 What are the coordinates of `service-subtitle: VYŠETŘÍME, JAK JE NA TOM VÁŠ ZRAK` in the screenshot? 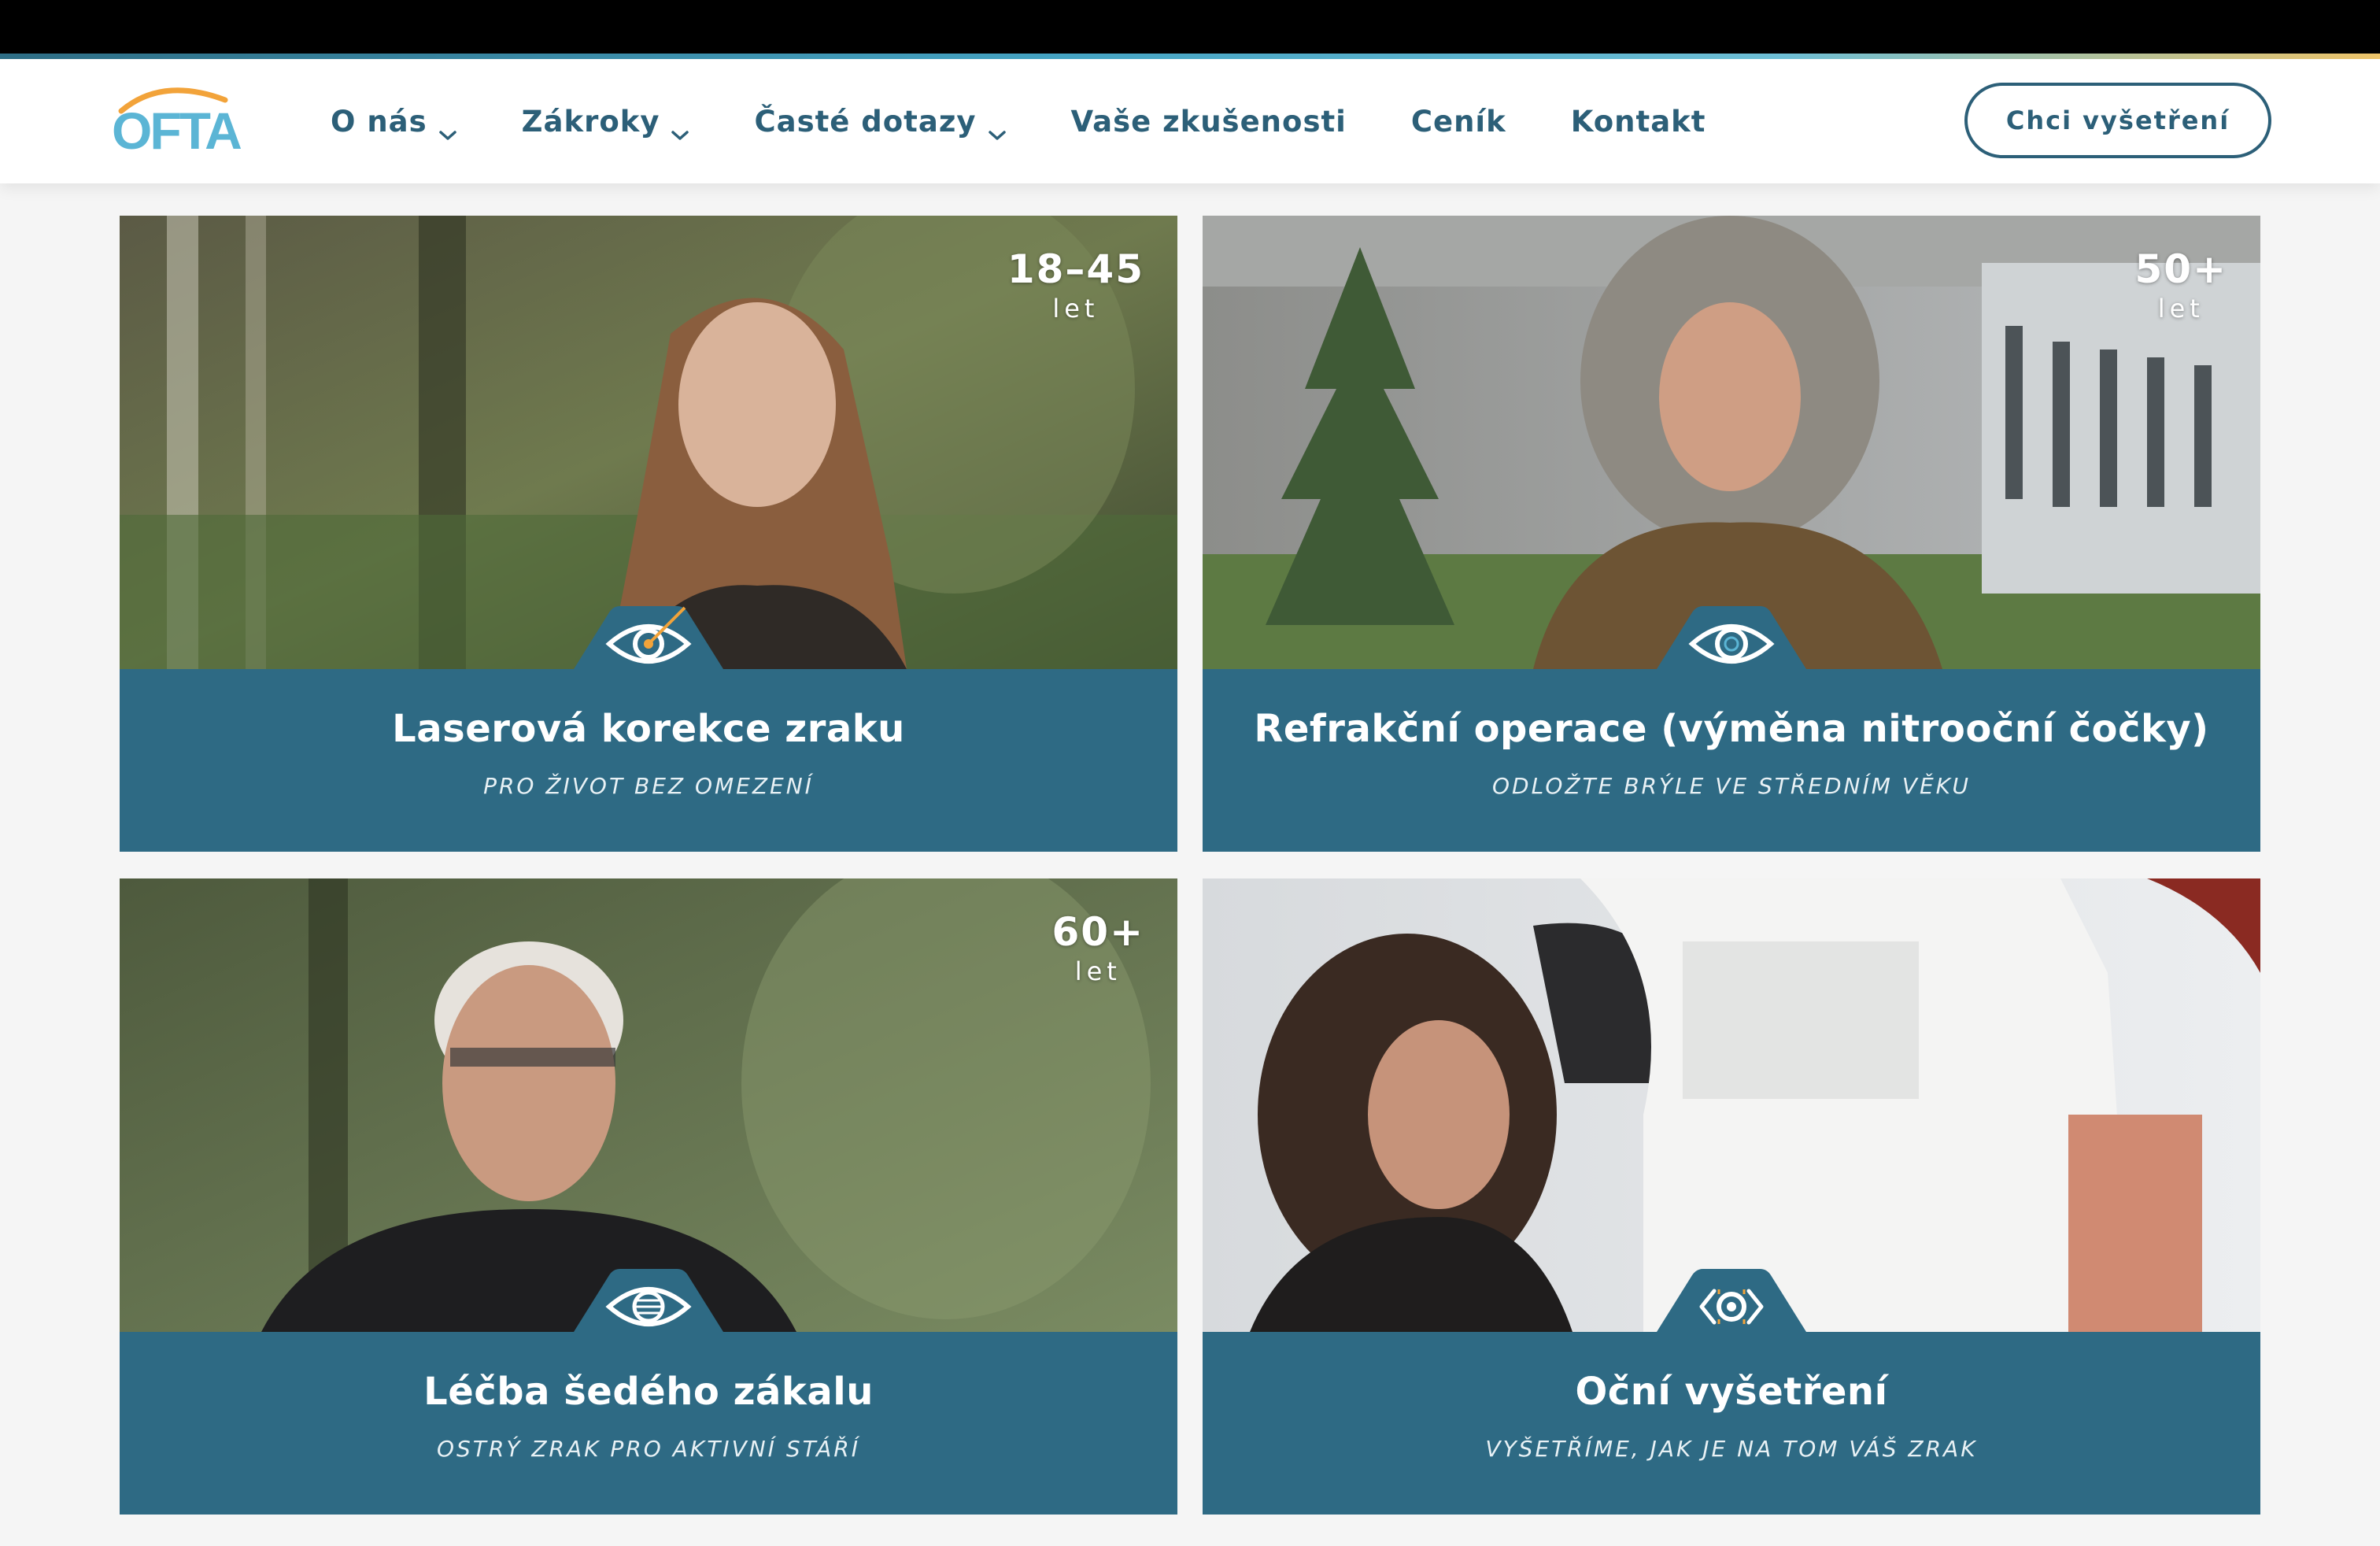 It's located at (1731, 1449).